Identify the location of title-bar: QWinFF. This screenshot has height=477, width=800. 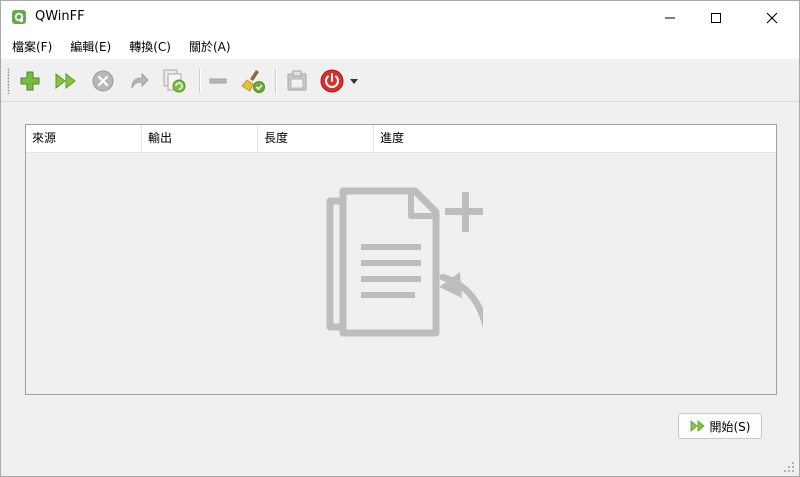
(400, 18).